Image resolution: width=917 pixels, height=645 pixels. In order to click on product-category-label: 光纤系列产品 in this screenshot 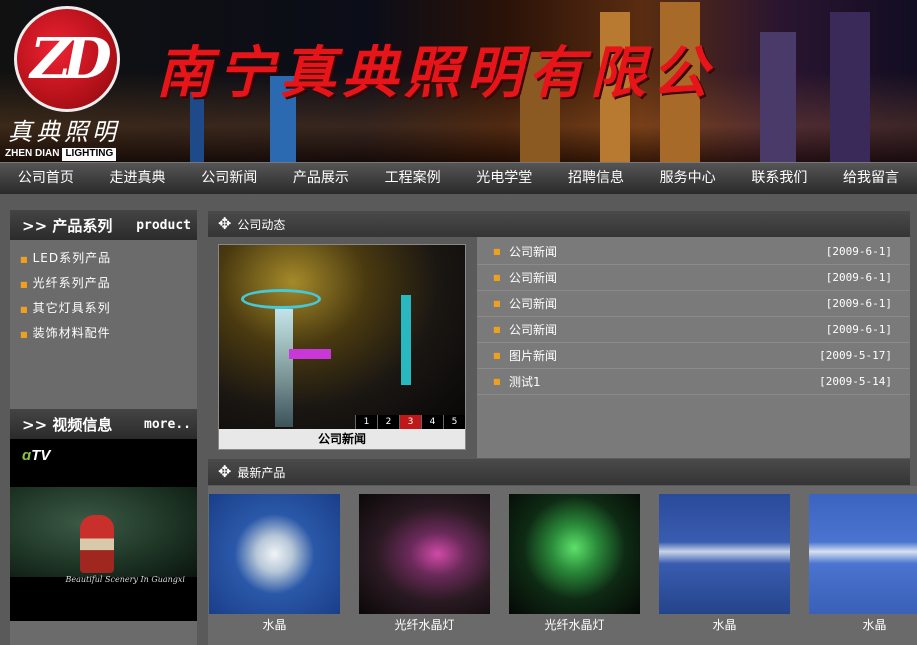, I will do `click(71, 283)`.